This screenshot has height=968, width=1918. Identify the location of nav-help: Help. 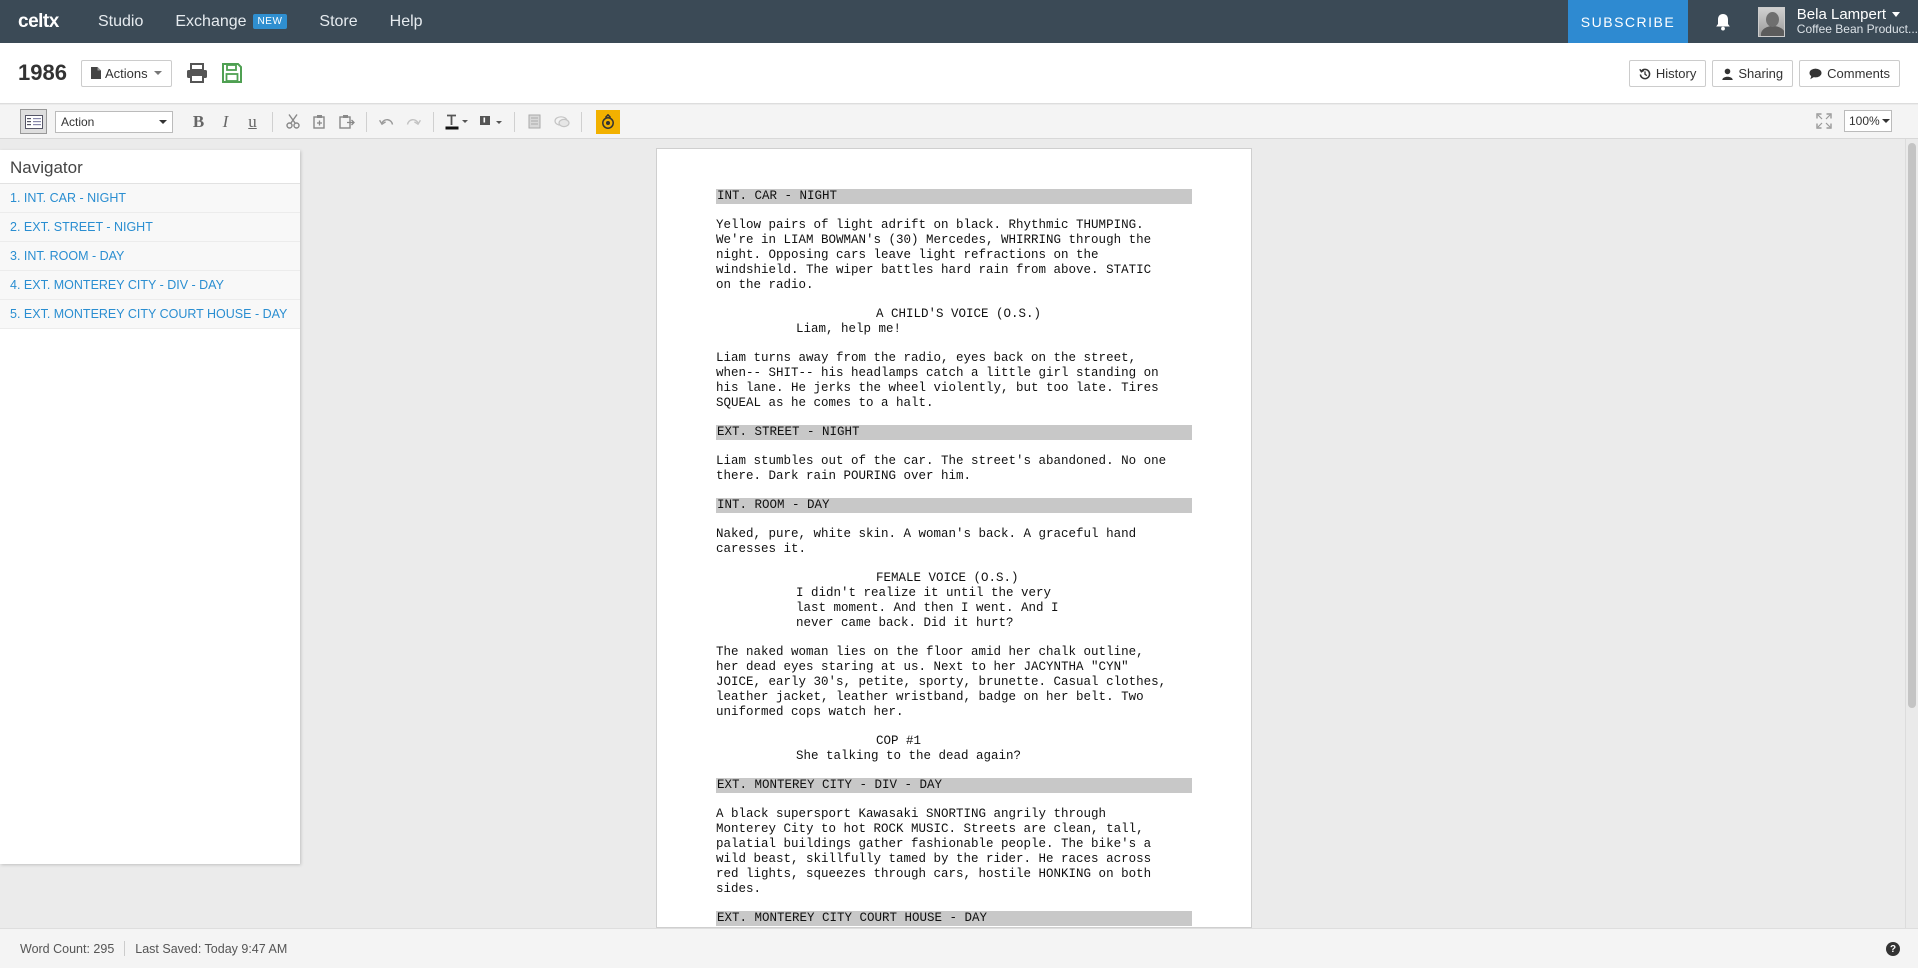
(406, 22).